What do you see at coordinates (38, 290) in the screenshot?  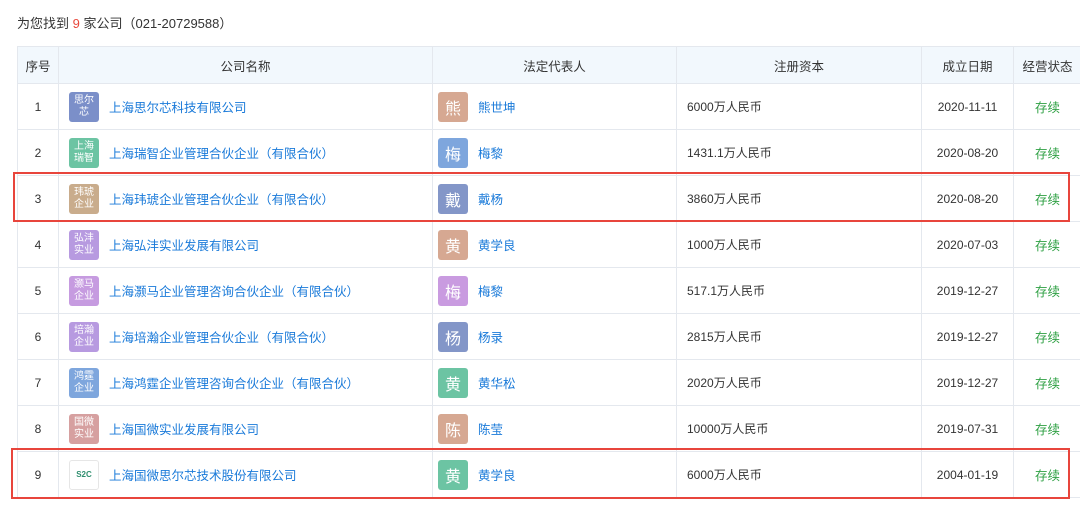 I see `row-index: 5` at bounding box center [38, 290].